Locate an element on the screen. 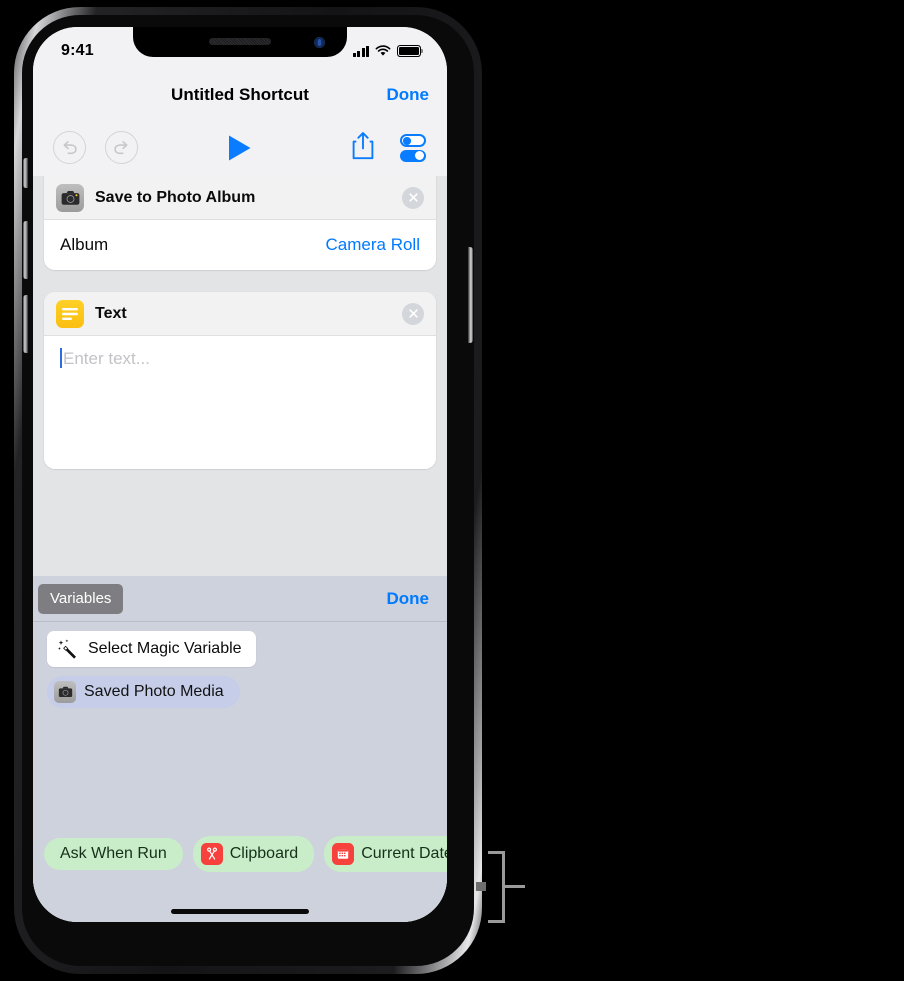  toggle-off-icon is located at coordinates (413, 140).